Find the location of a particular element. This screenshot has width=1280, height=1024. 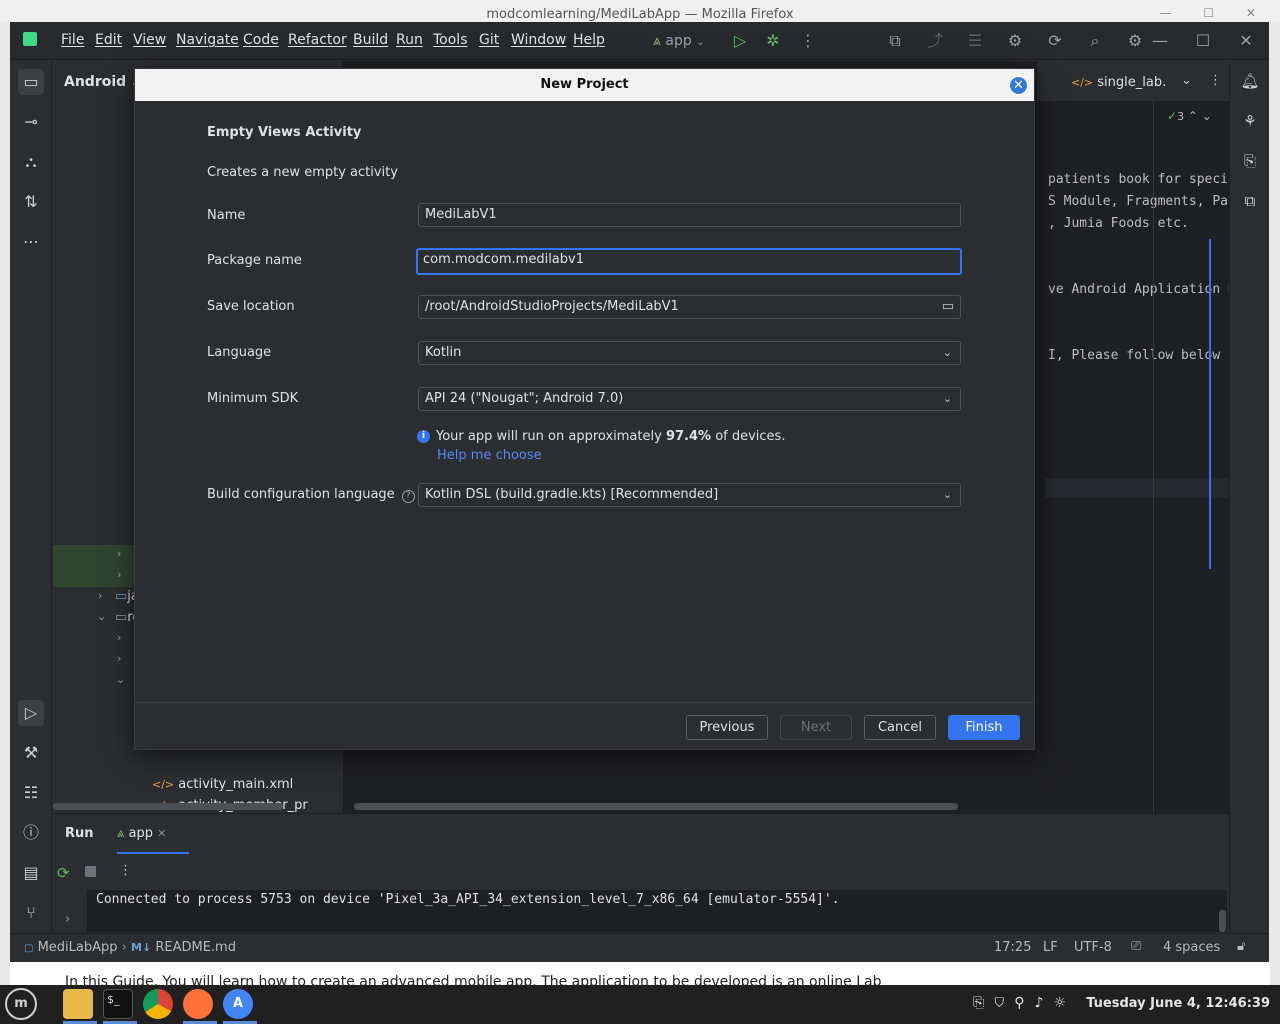

next-button: Next is located at coordinates (816, 727).